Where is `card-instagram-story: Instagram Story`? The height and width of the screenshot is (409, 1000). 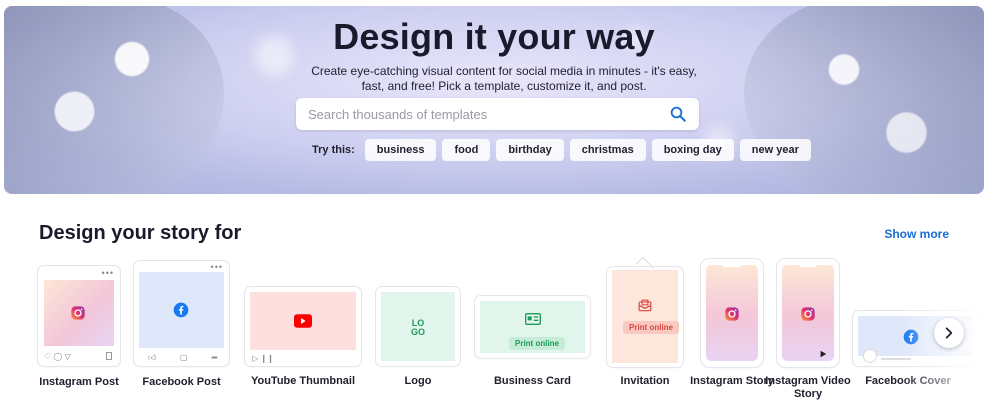 card-instagram-story: Instagram Story is located at coordinates (732, 323).